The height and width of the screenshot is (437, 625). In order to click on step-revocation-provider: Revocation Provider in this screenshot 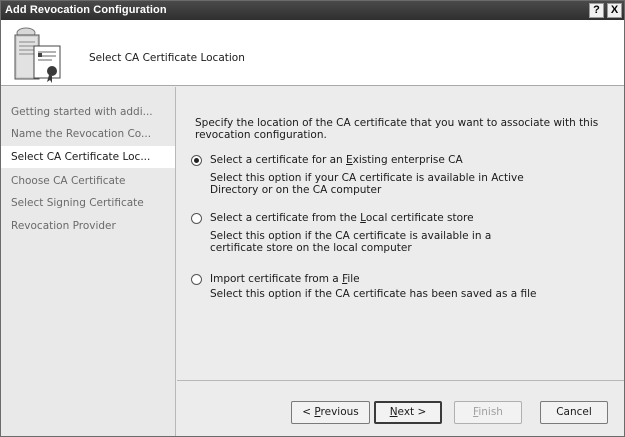, I will do `click(88, 226)`.